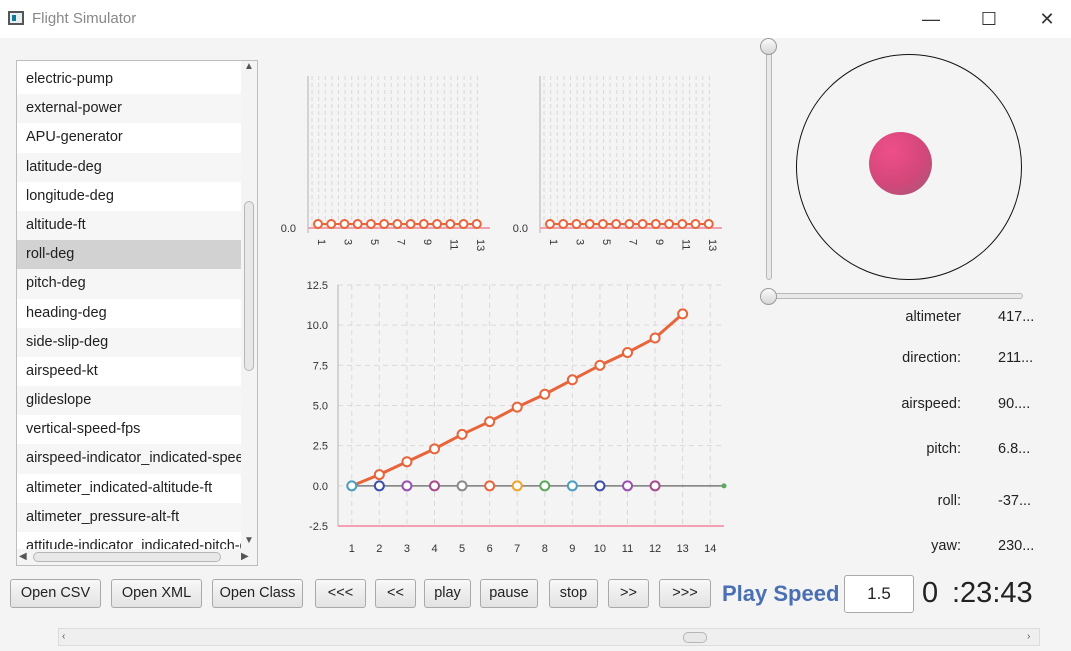  Describe the element at coordinates (695, 637) in the screenshot. I see `timeline-scroll-thumb` at that location.